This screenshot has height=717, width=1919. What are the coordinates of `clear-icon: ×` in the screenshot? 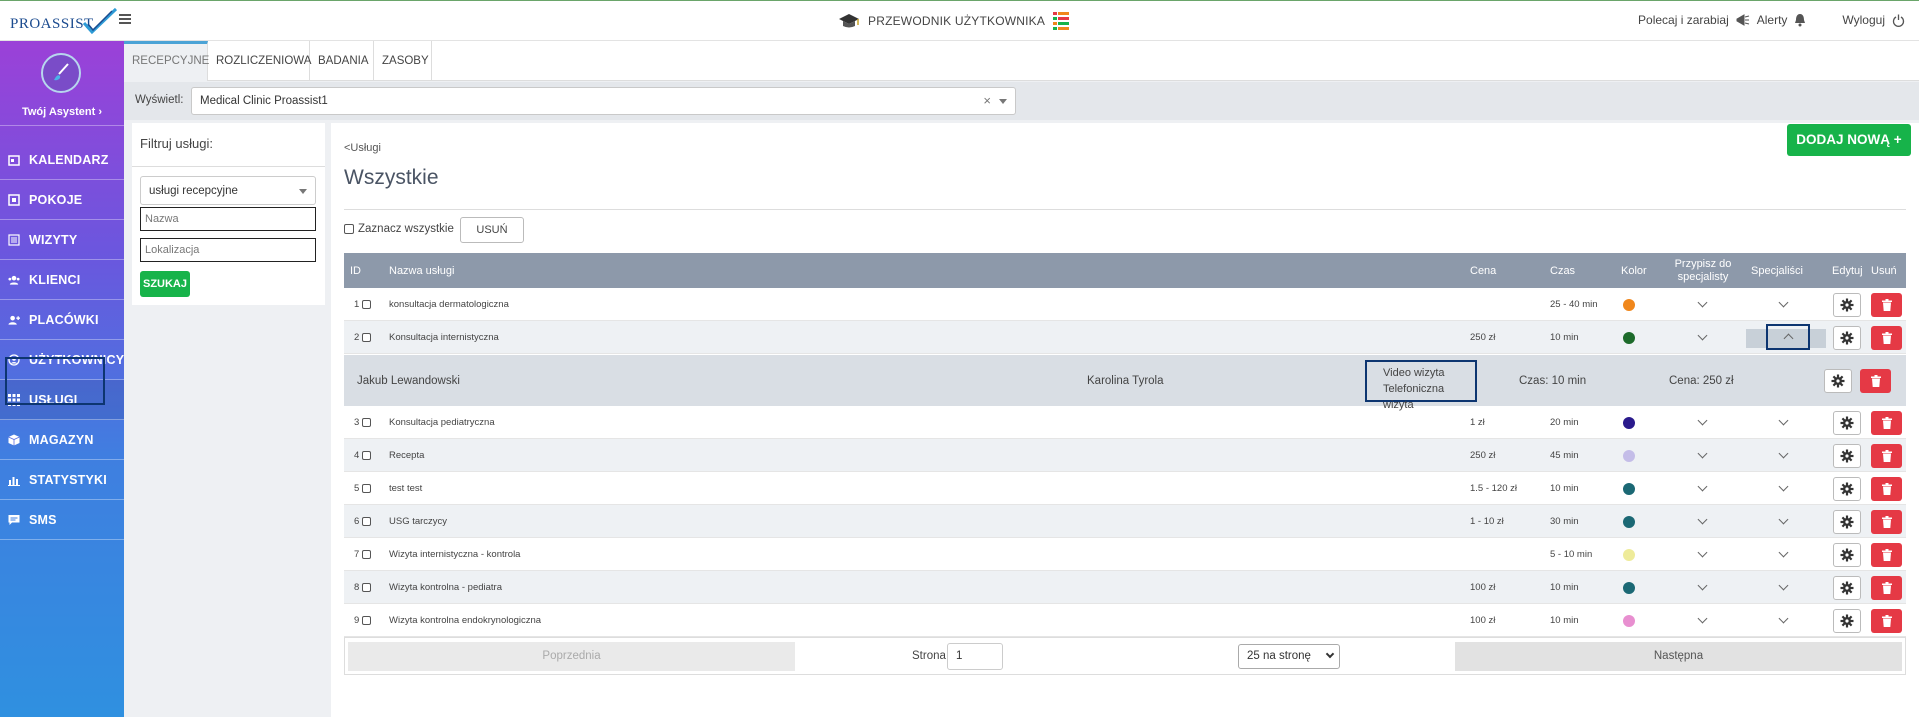 It's located at (987, 101).